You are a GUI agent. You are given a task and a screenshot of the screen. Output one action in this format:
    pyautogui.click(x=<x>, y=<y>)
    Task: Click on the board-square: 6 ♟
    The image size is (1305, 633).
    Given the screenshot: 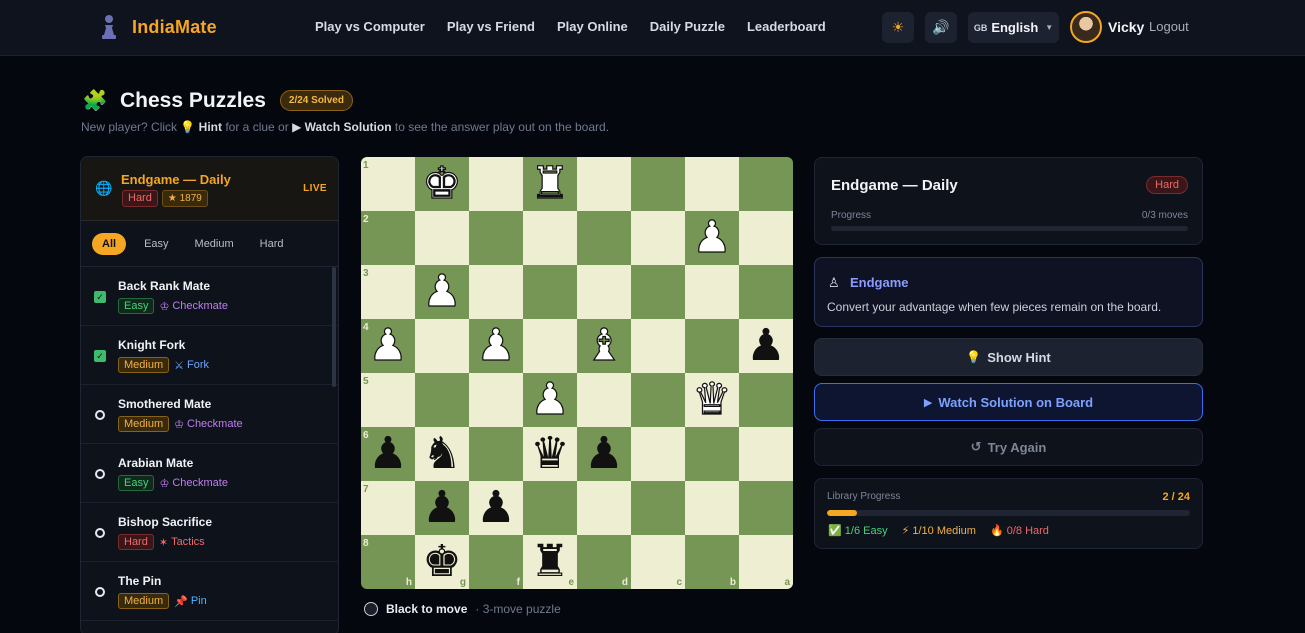 What is the action you would take?
    pyautogui.click(x=388, y=454)
    